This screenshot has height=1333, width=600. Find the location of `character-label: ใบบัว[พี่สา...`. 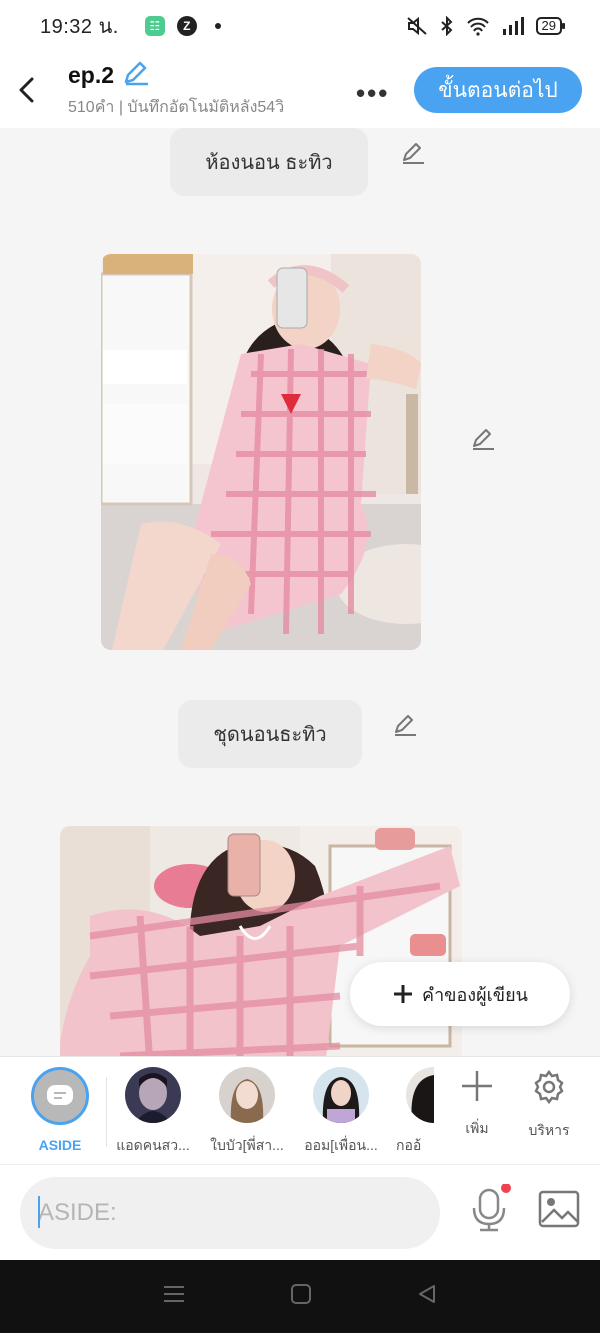

character-label: ใบบัว[พี่สา... is located at coordinates (247, 1145).